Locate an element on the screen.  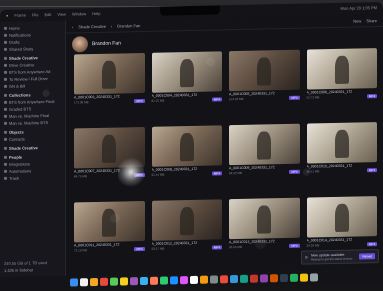
asset-card: A_0001C010_20240331_172 48.51 MB MP4 is located at coordinates (341, 157).